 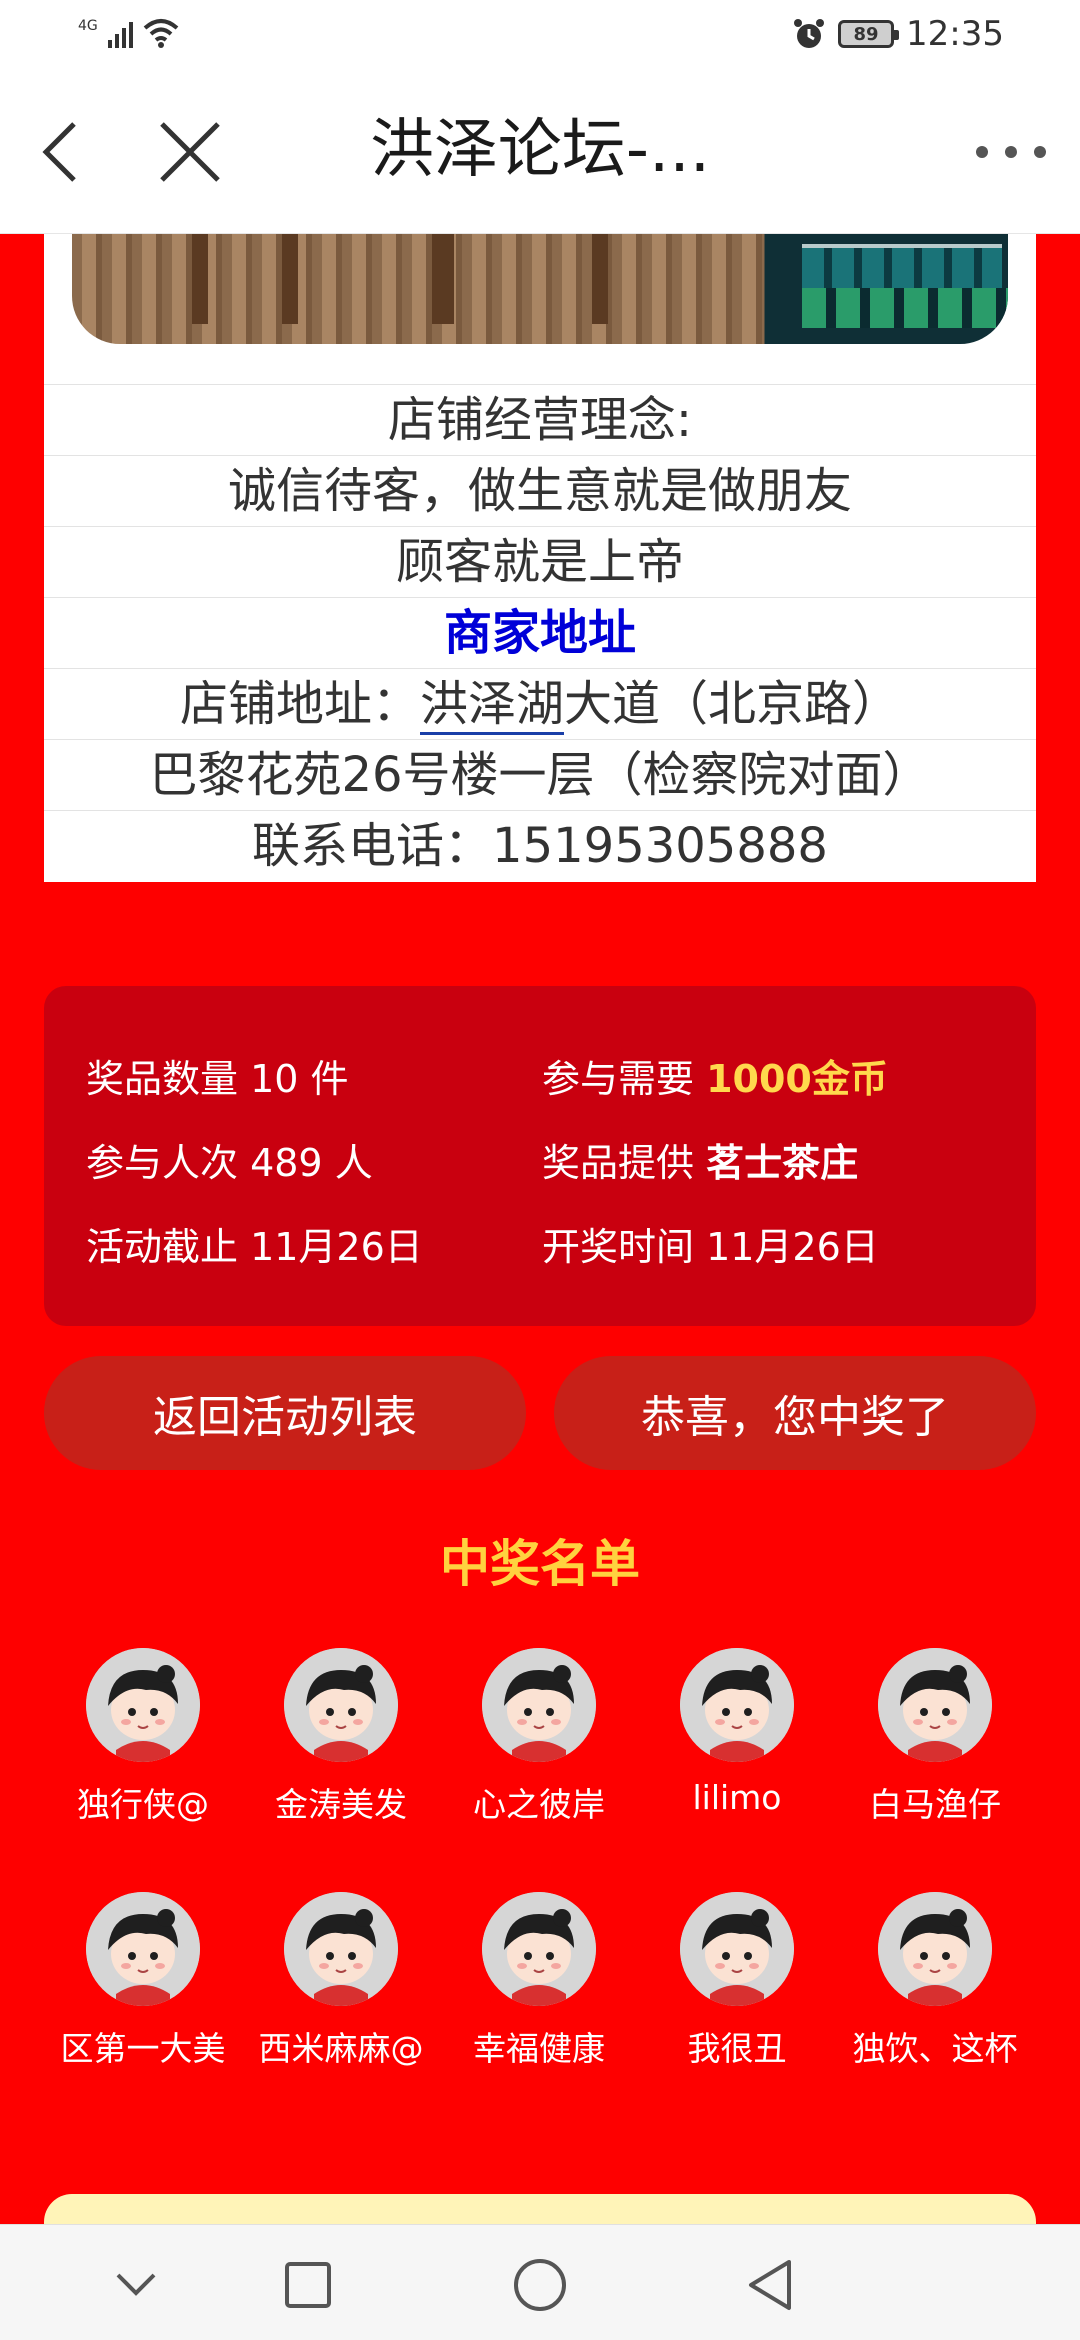 I want to click on merchant-address-heading: 商家地址, so click(x=540, y=632).